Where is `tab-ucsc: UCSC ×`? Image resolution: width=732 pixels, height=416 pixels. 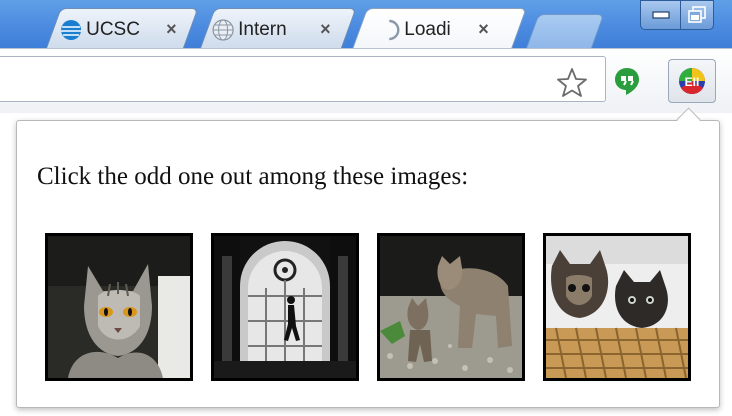
tab-ucsc: UCSC × is located at coordinates (122, 28).